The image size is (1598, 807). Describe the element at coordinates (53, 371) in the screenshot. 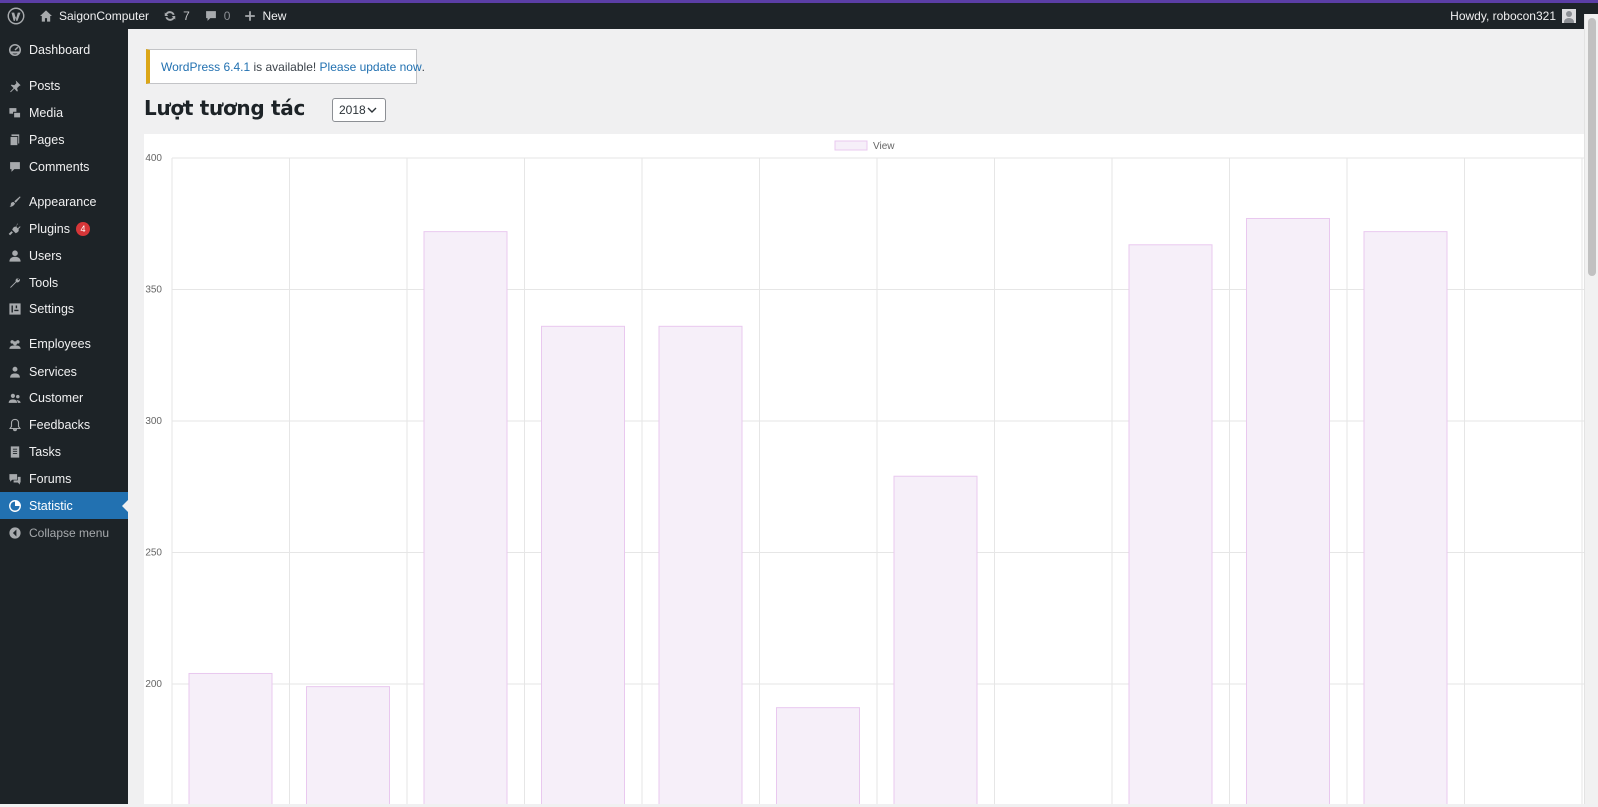

I see `sidebar-item-label: Services` at that location.